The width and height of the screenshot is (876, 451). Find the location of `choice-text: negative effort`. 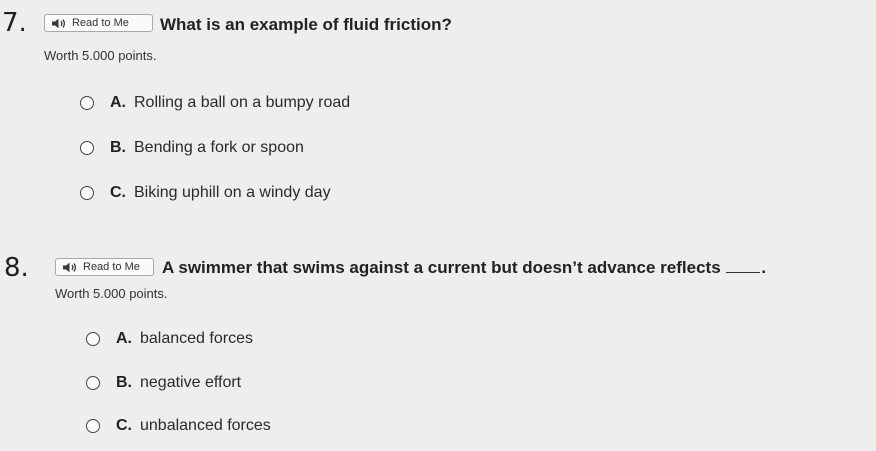

choice-text: negative effort is located at coordinates (191, 382).